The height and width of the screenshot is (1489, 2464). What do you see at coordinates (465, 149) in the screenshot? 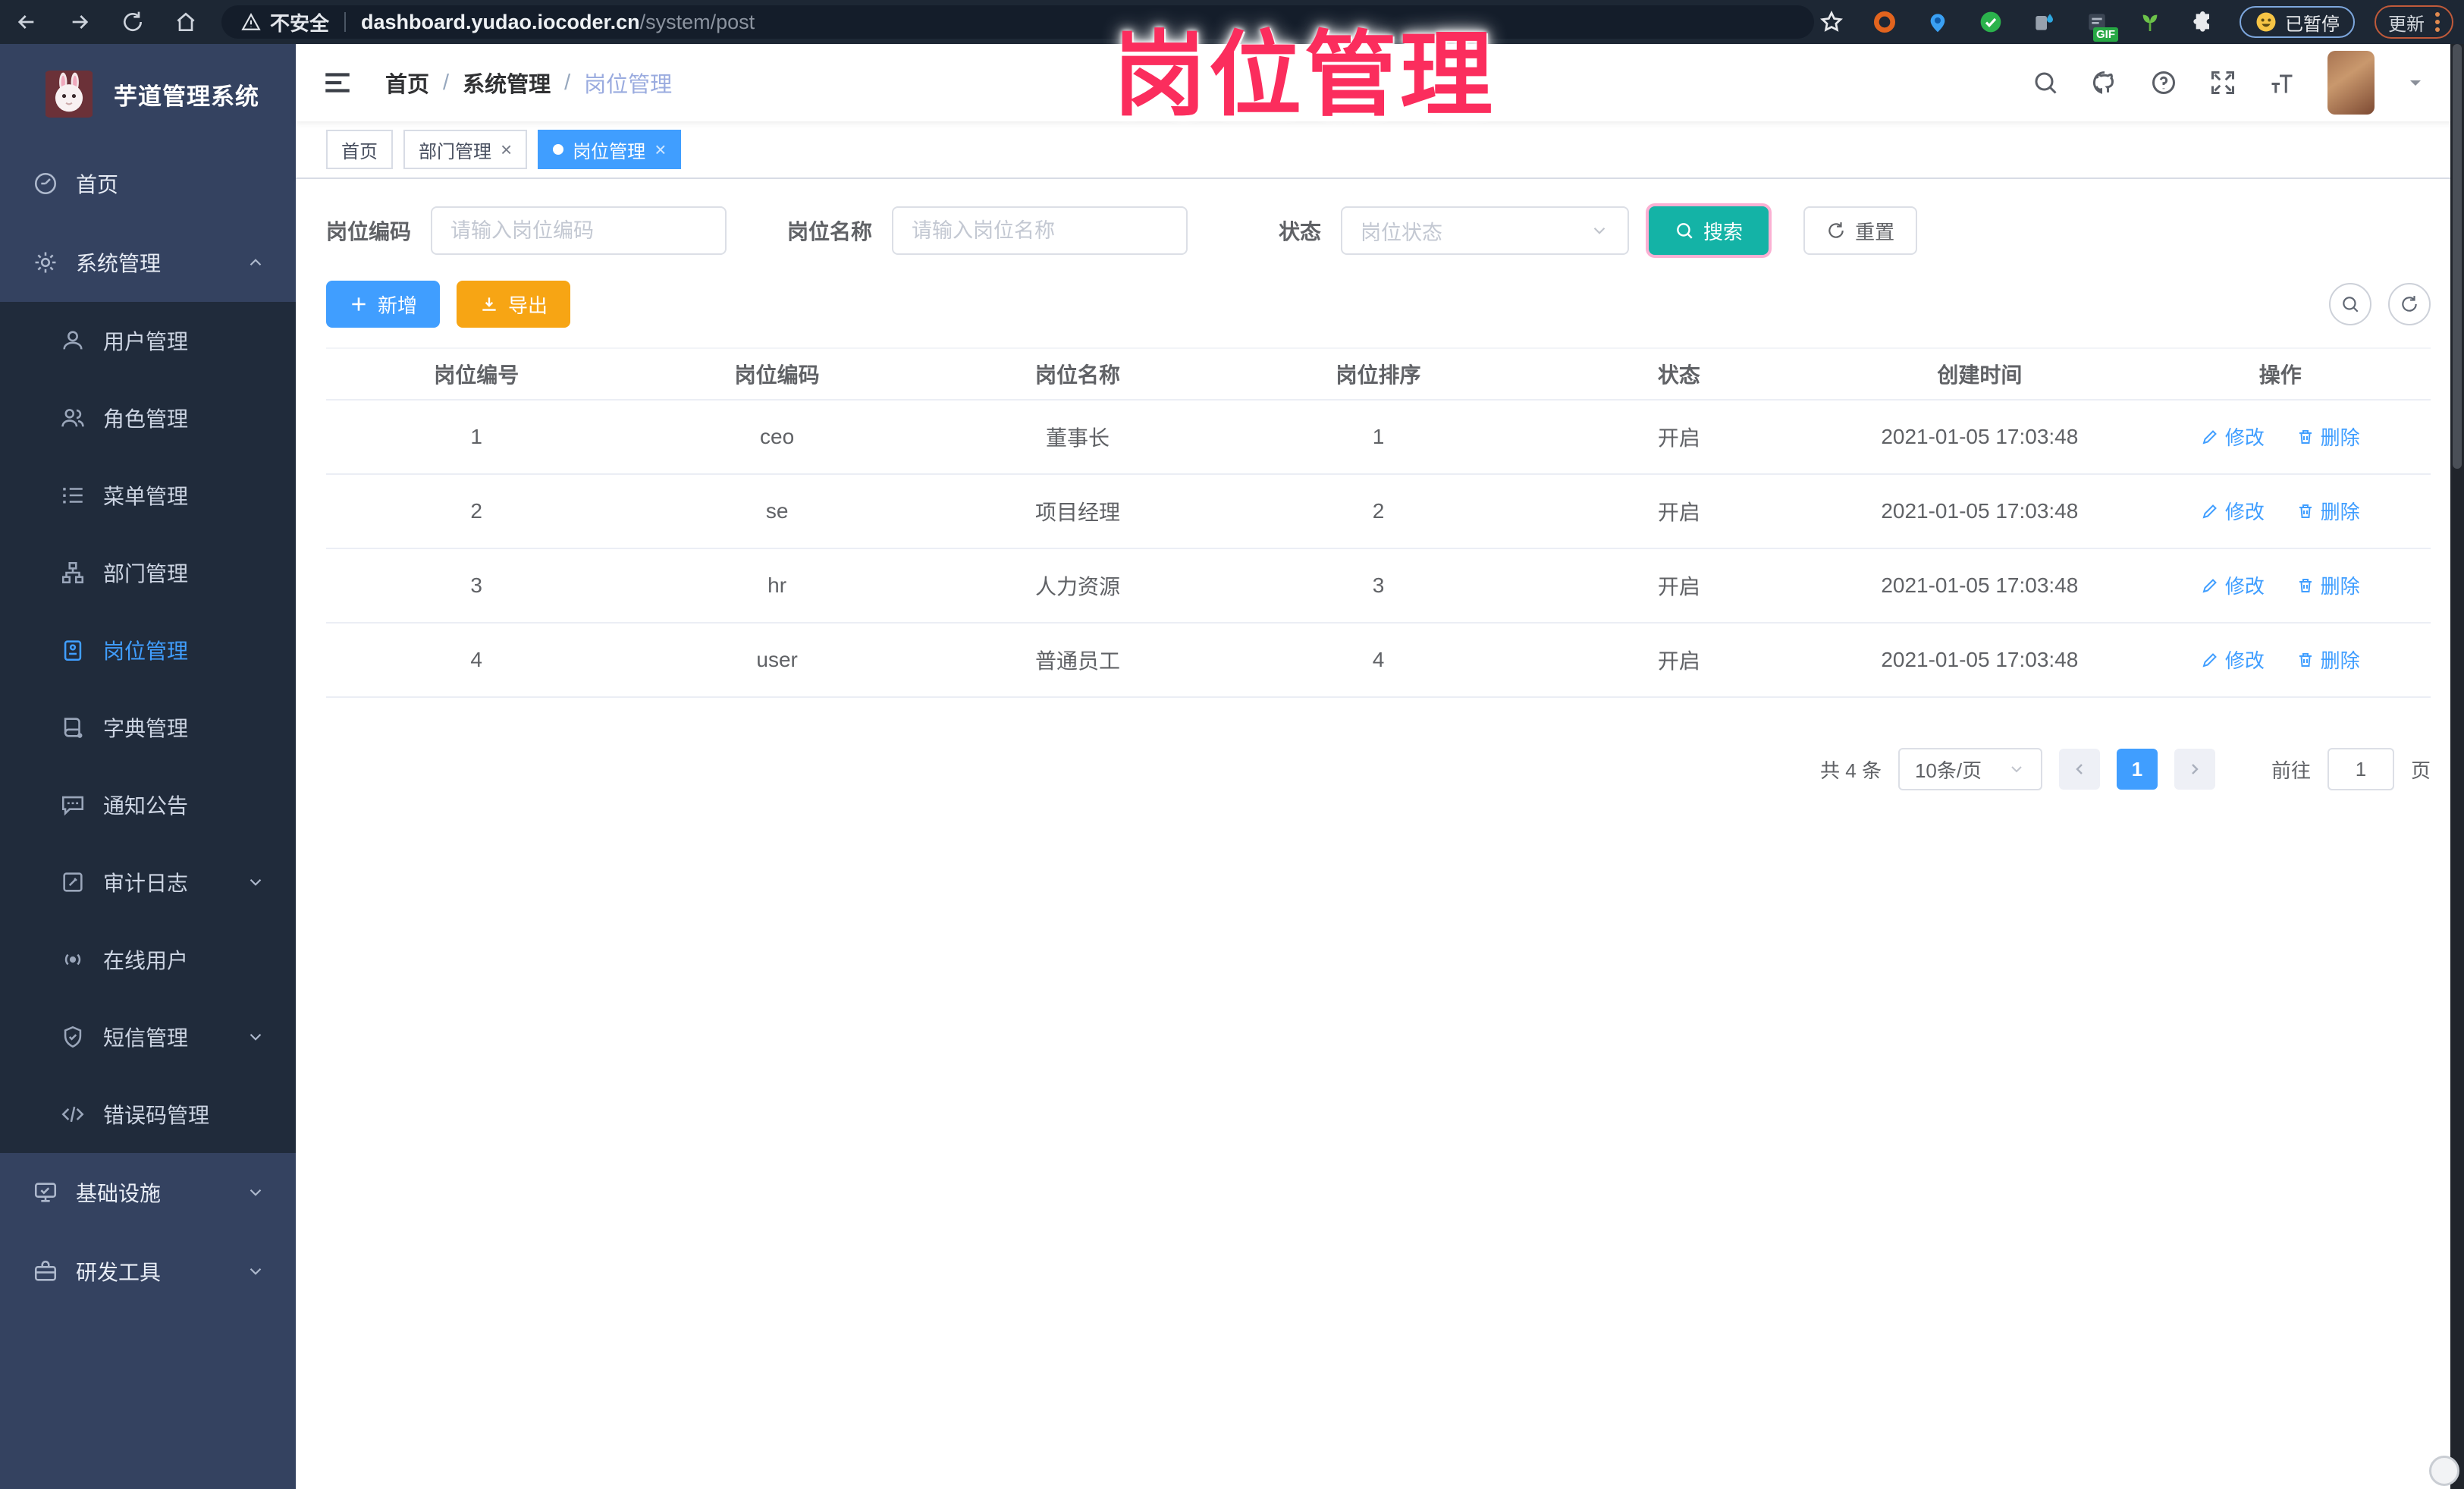
I see `tab-department: 部门管理 ×` at bounding box center [465, 149].